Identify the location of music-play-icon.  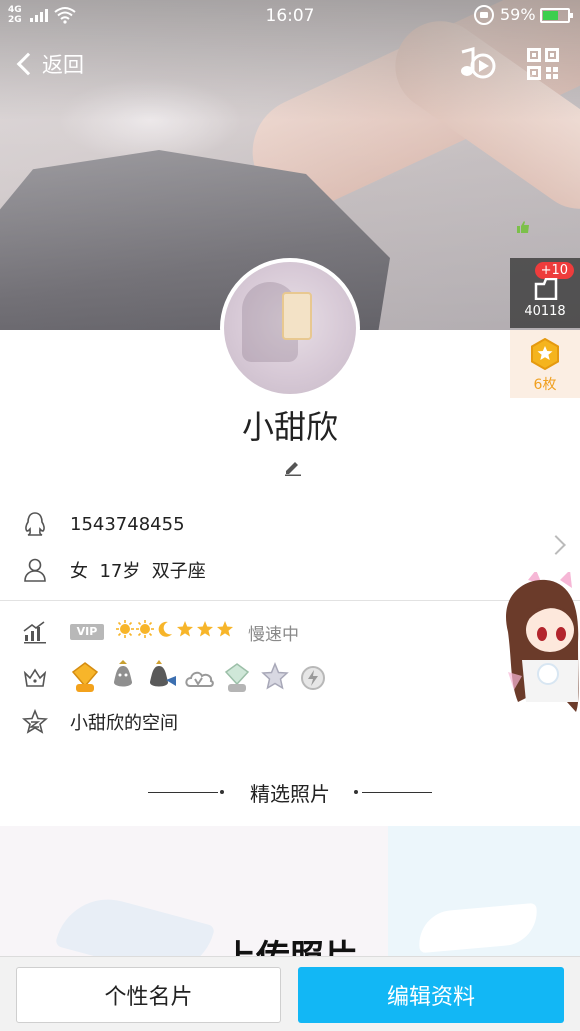
(477, 64).